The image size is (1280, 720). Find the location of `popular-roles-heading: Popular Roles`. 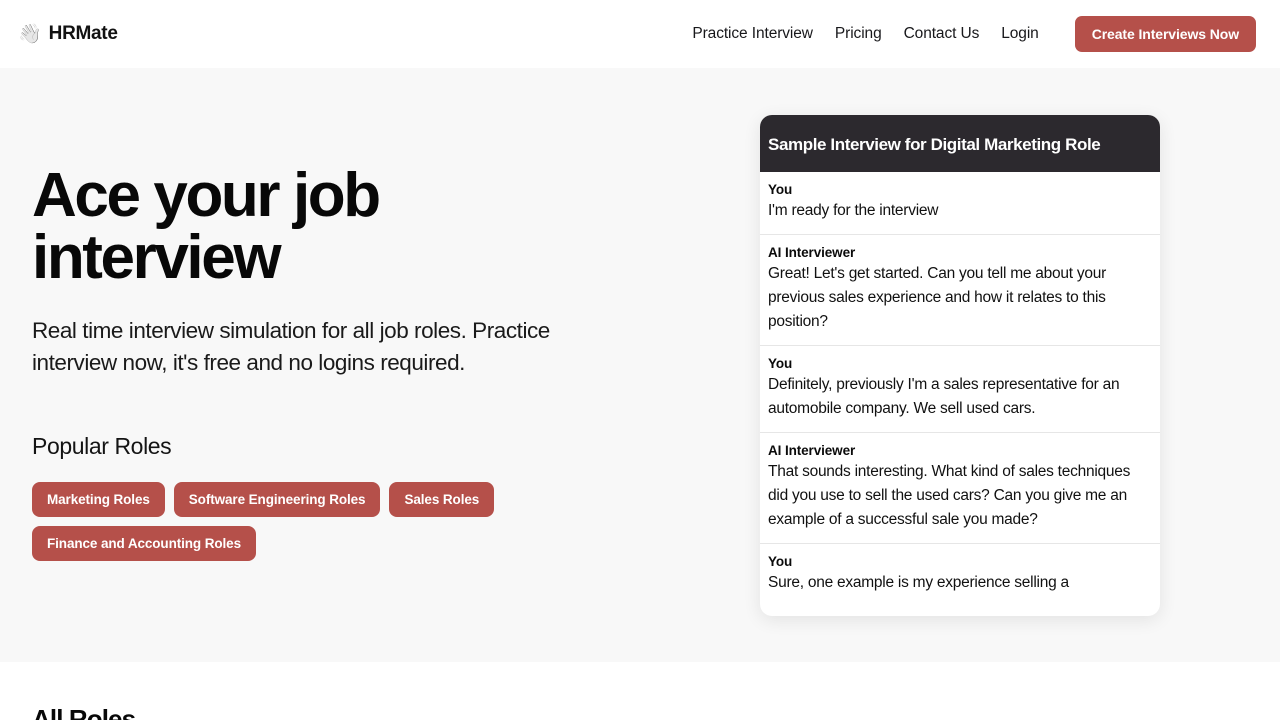

popular-roles-heading: Popular Roles is located at coordinates (102, 446).